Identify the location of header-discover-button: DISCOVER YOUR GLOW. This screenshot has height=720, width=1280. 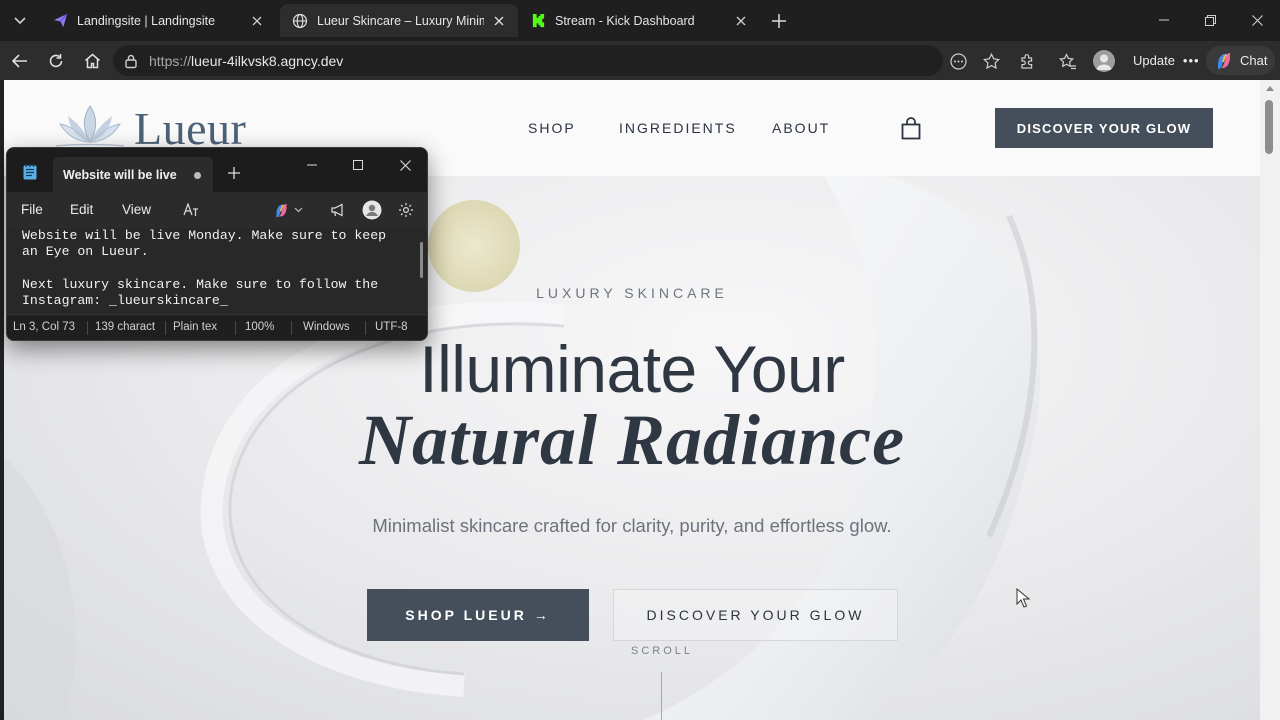
(1104, 128).